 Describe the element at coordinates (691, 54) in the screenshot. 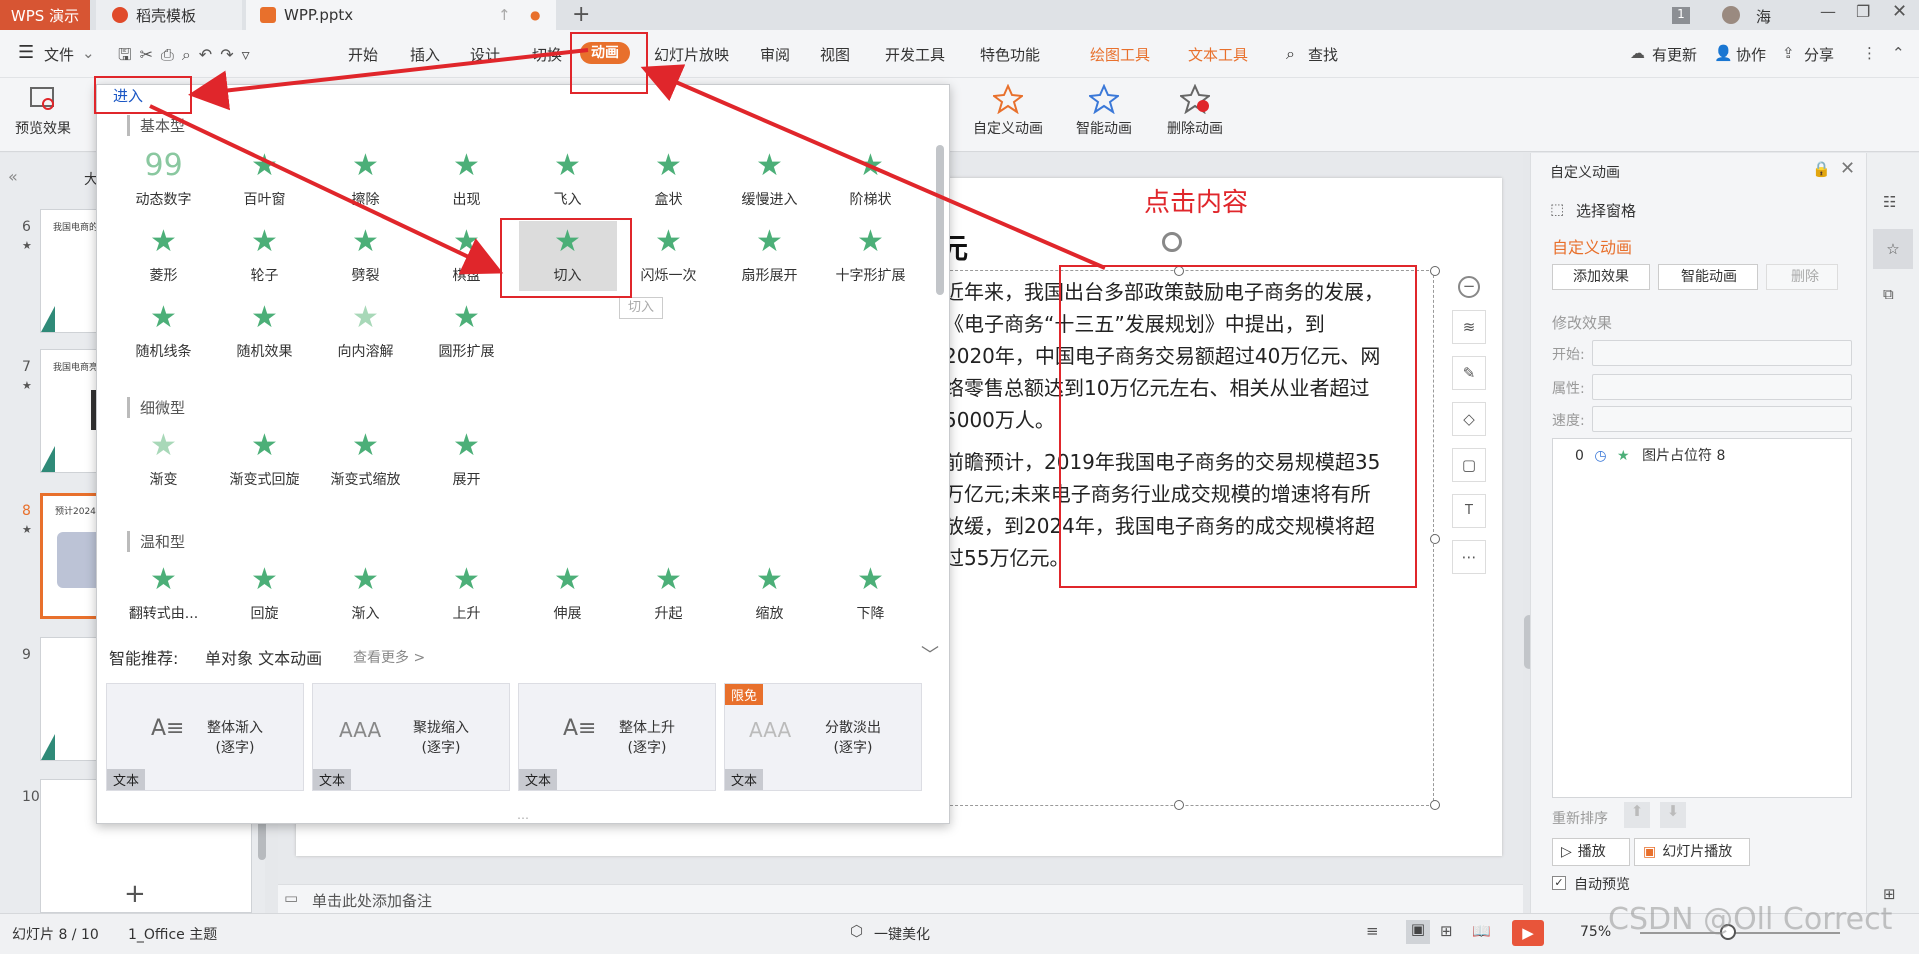

I see `menu-slideshow: 幻灯片放映` at that location.